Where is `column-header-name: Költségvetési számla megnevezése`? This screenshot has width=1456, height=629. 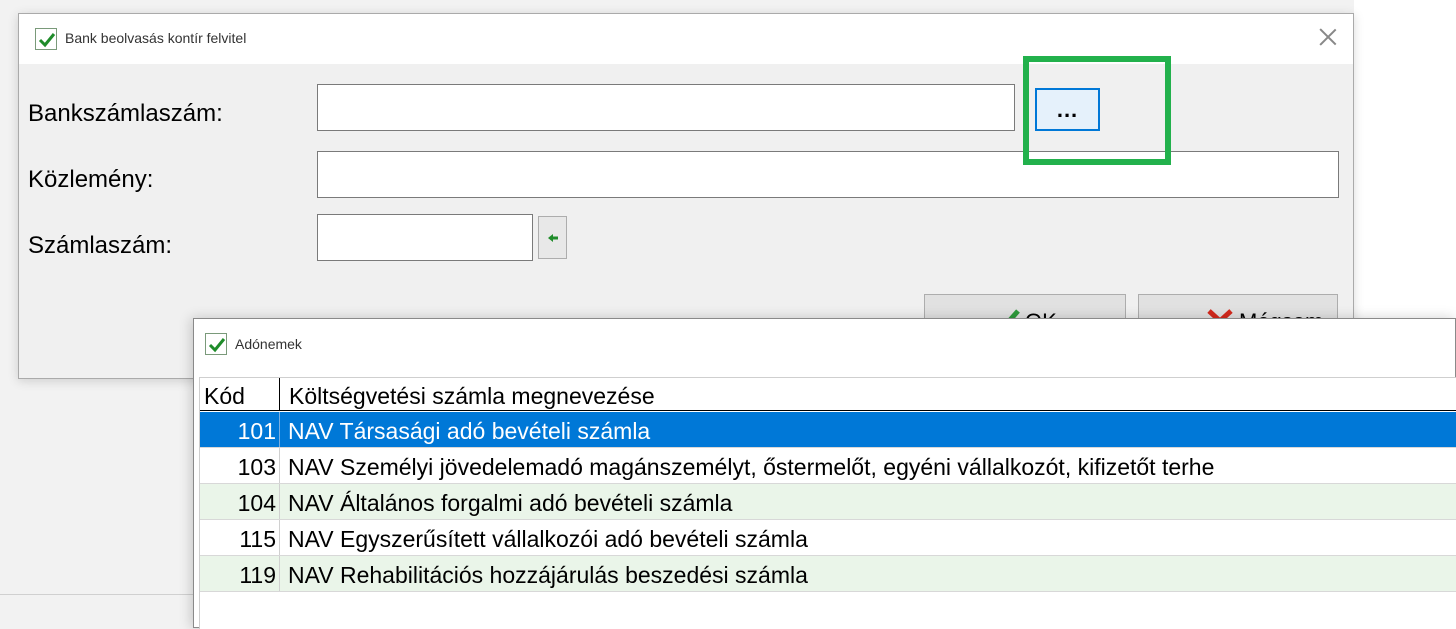 column-header-name: Költségvetési számla megnevezése is located at coordinates (472, 396).